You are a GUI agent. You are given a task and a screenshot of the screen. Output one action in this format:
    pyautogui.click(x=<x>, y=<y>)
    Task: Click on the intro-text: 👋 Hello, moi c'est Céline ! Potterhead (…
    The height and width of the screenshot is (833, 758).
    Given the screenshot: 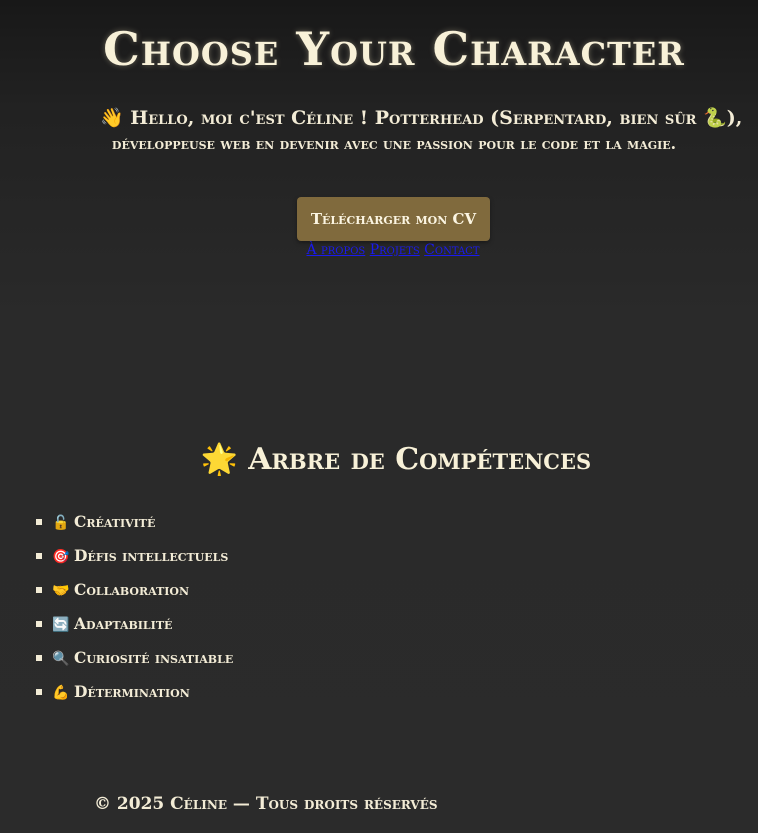 What is the action you would take?
    pyautogui.click(x=421, y=131)
    